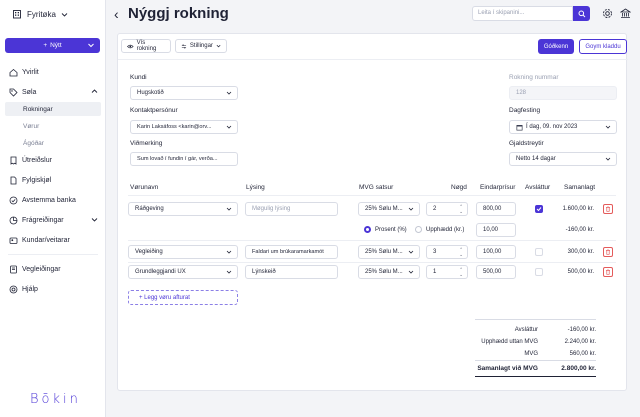  Describe the element at coordinates (608, 209) in the screenshot. I see `row1-delete-button` at that location.